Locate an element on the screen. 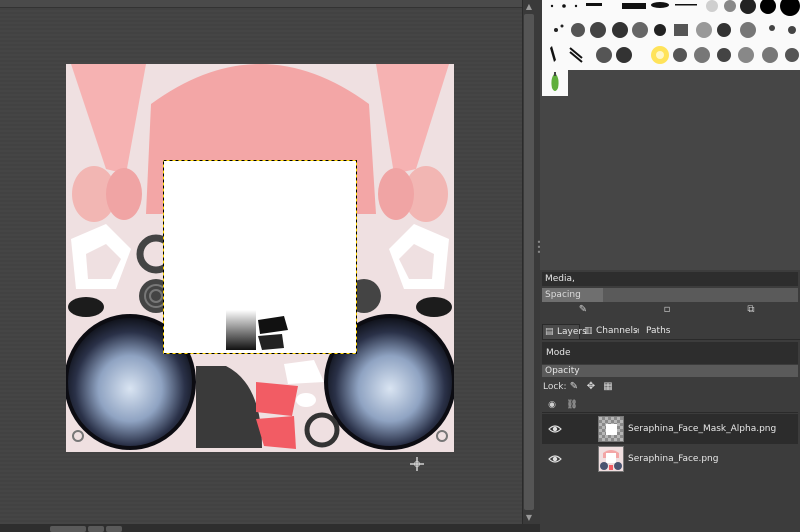 This screenshot has width=800, height=532. tab-layers: ▤ Layers is located at coordinates (564, 331).